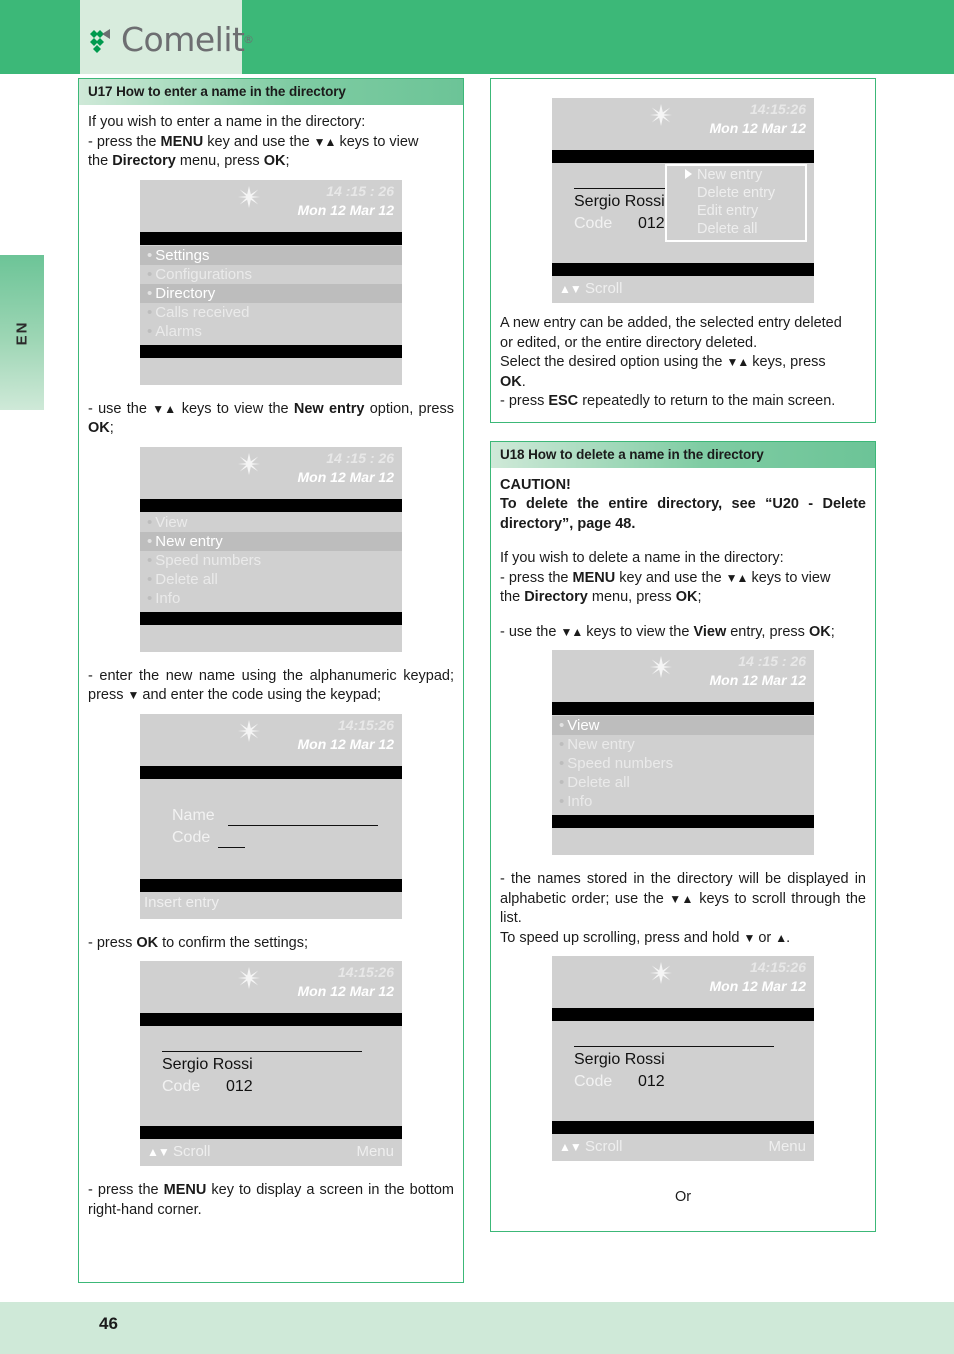  Describe the element at coordinates (187, 40) in the screenshot. I see `logo-wordmark: Comelit ®` at that location.